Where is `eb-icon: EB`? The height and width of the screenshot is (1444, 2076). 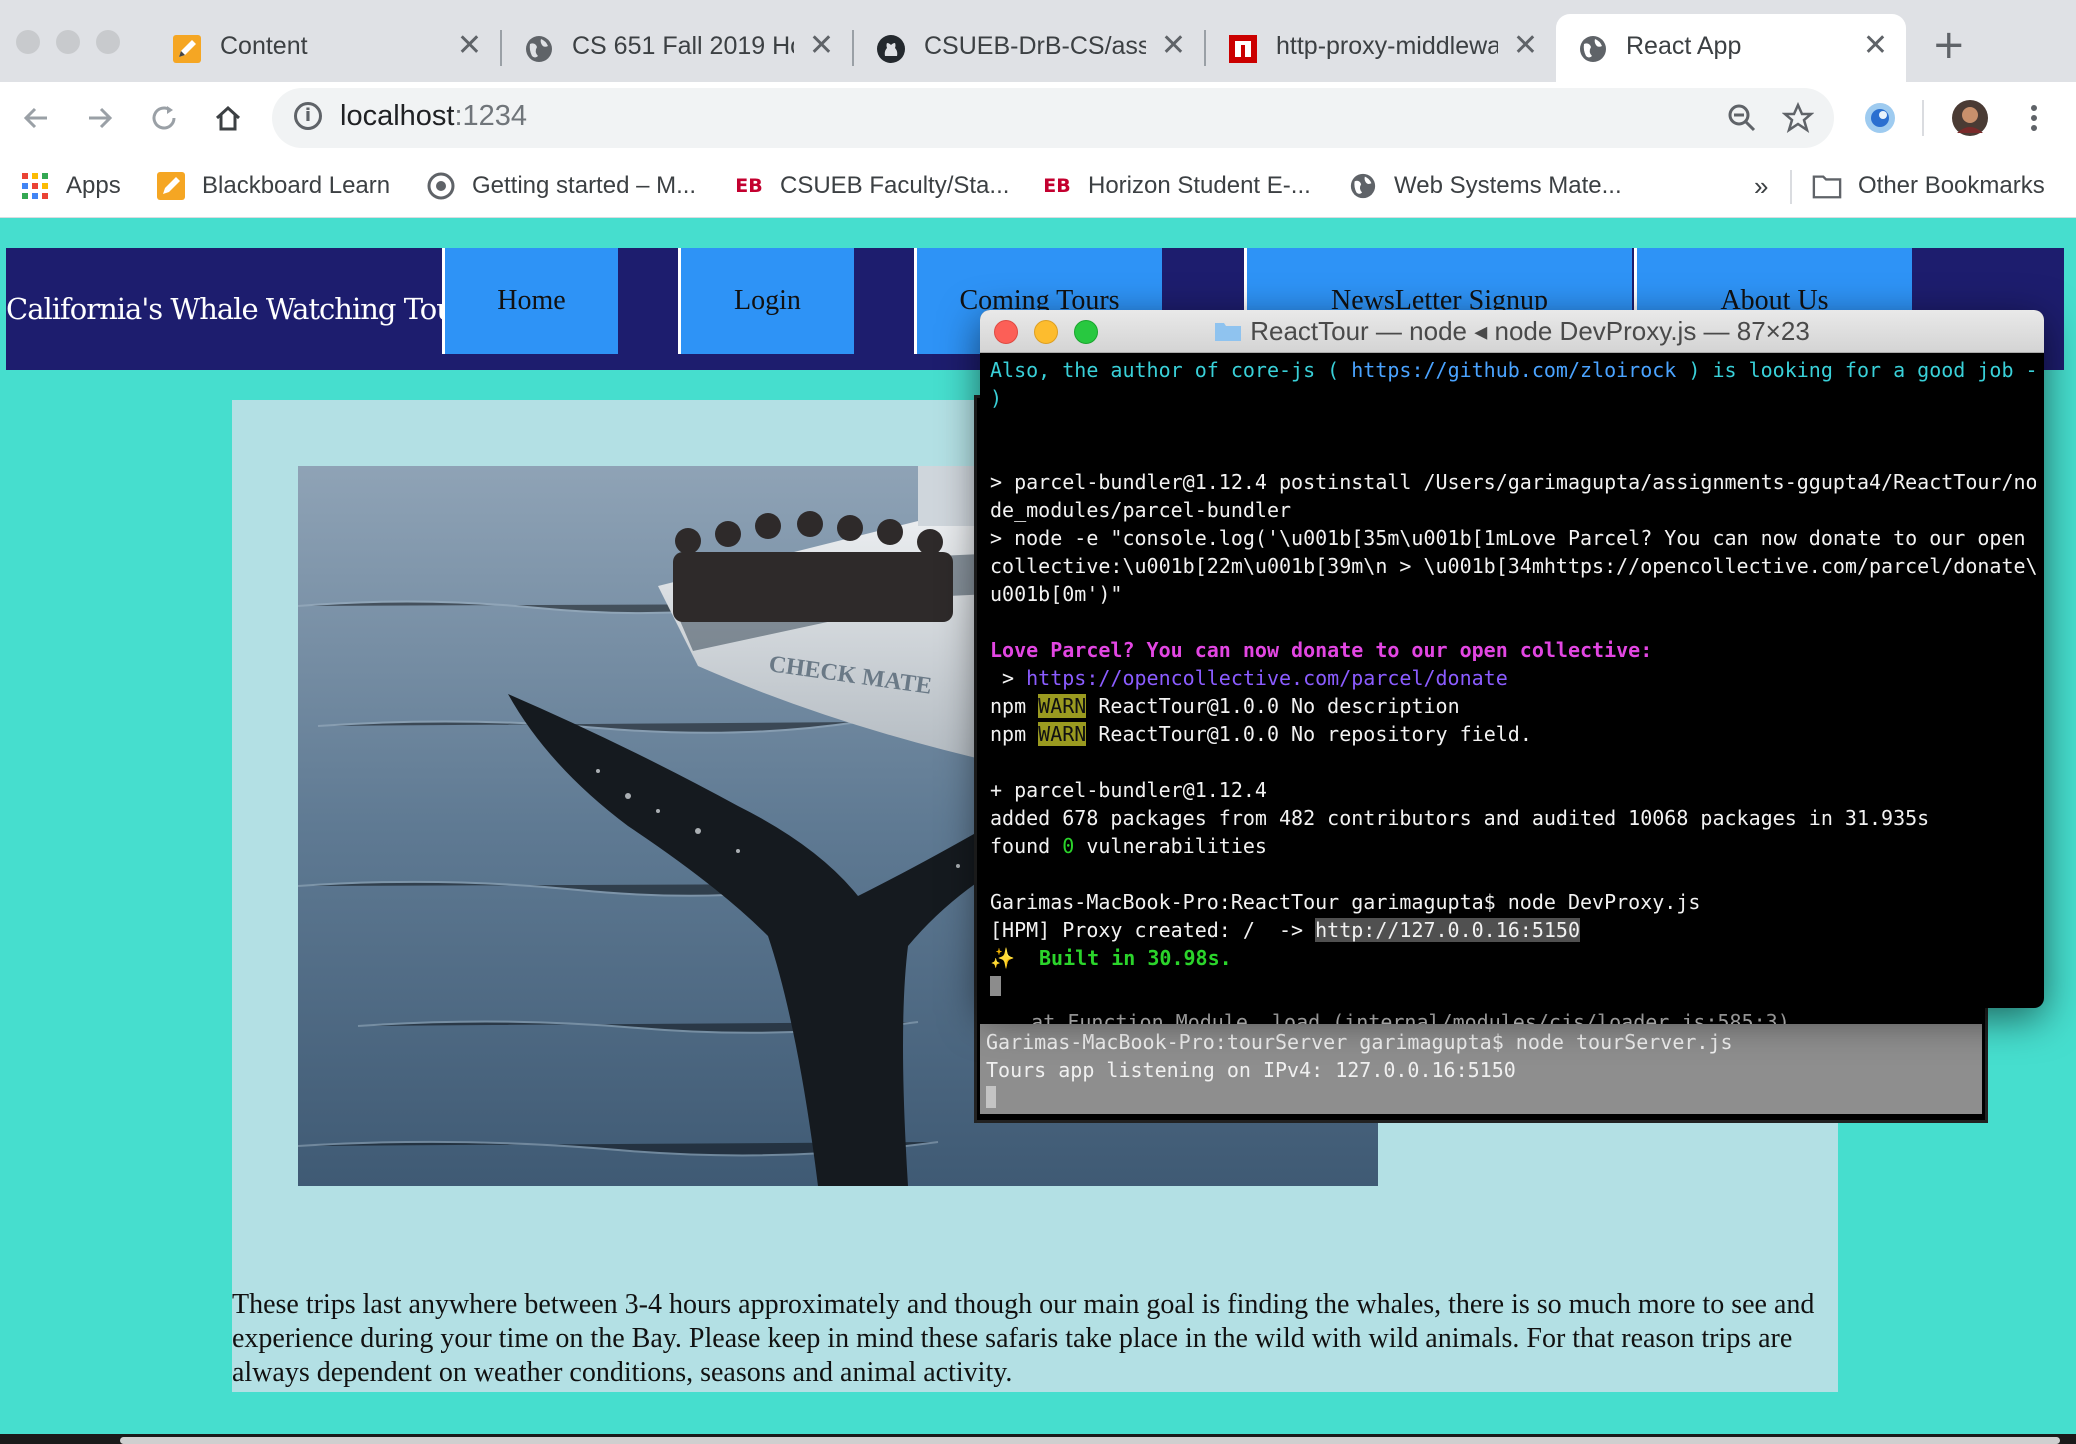
eb-icon: EB is located at coordinates (749, 186).